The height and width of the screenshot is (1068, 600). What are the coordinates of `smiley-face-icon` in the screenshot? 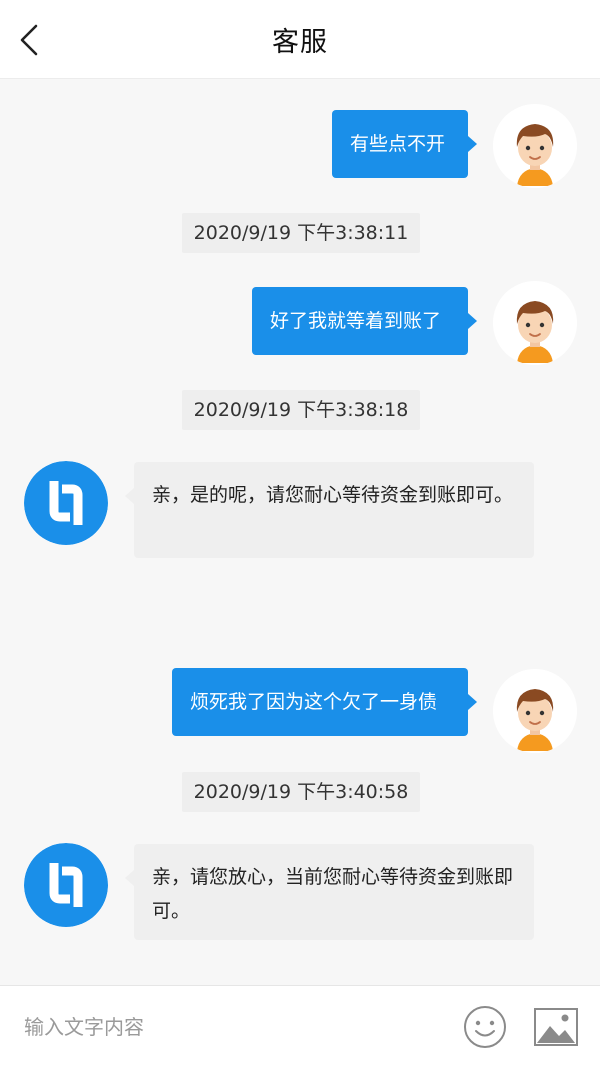 It's located at (485, 1027).